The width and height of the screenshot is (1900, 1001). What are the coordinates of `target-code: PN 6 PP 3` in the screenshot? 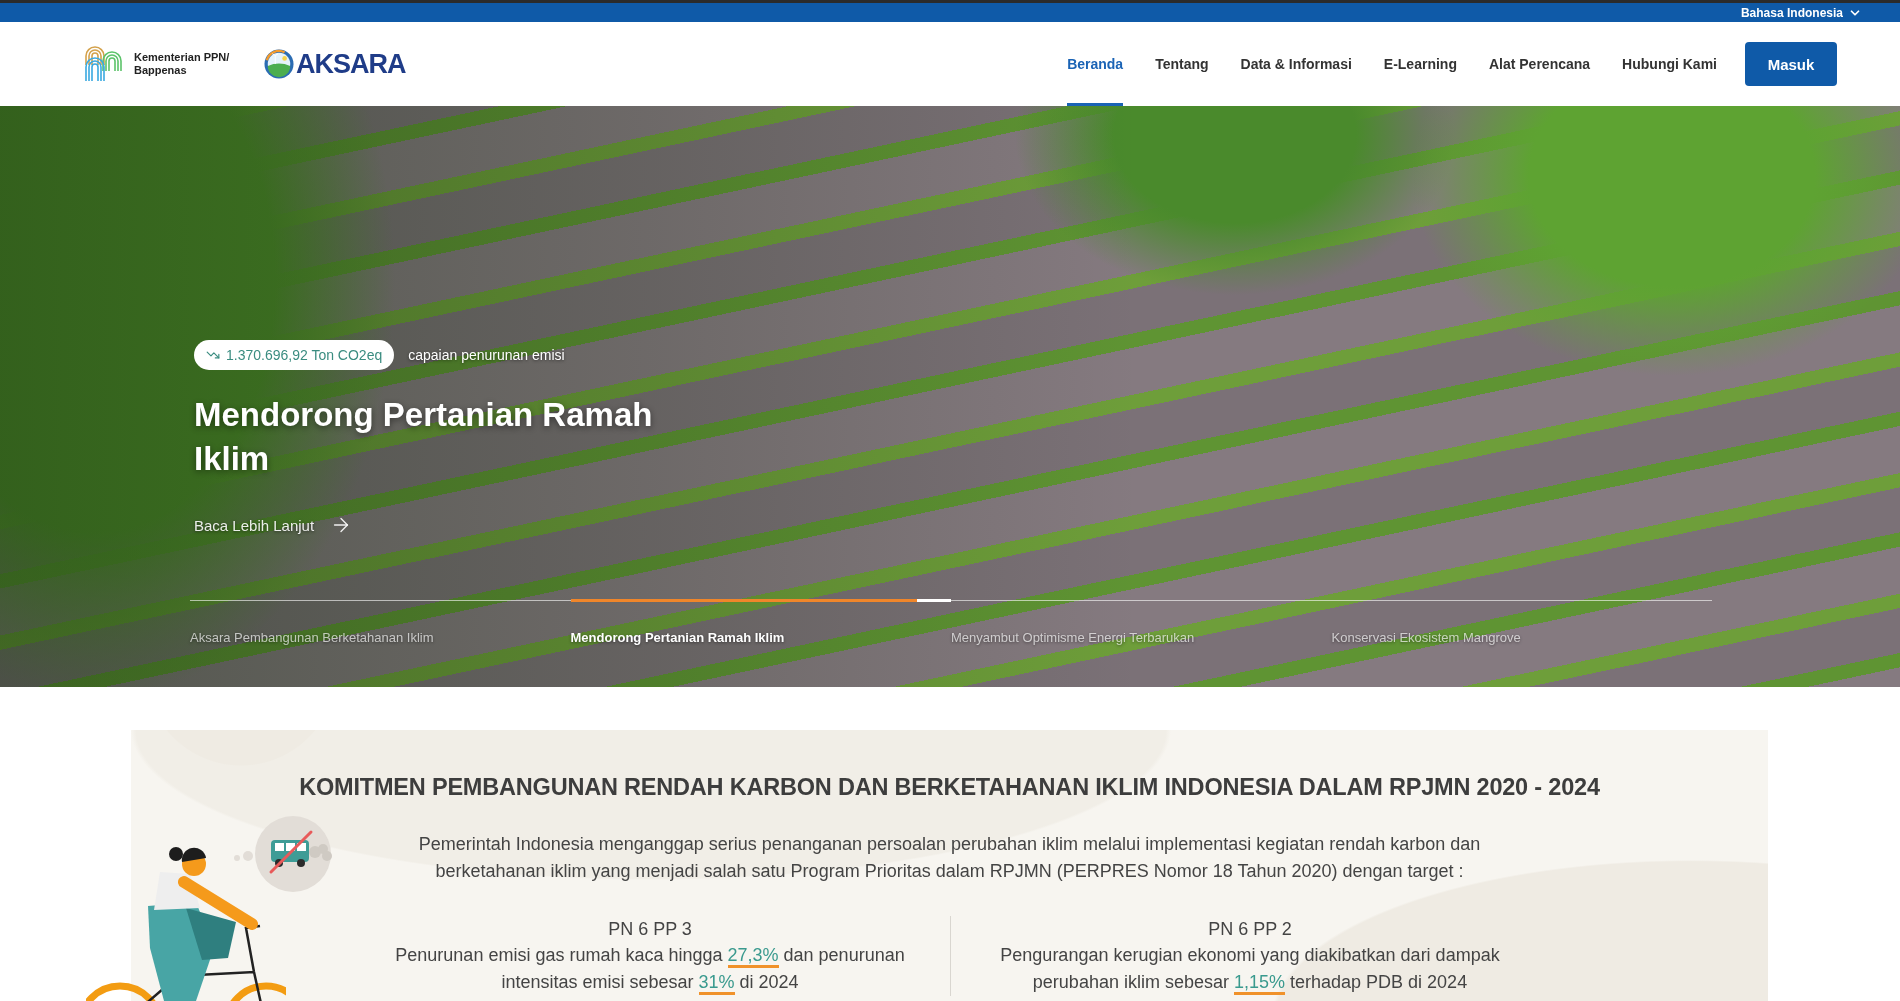 It's located at (650, 929).